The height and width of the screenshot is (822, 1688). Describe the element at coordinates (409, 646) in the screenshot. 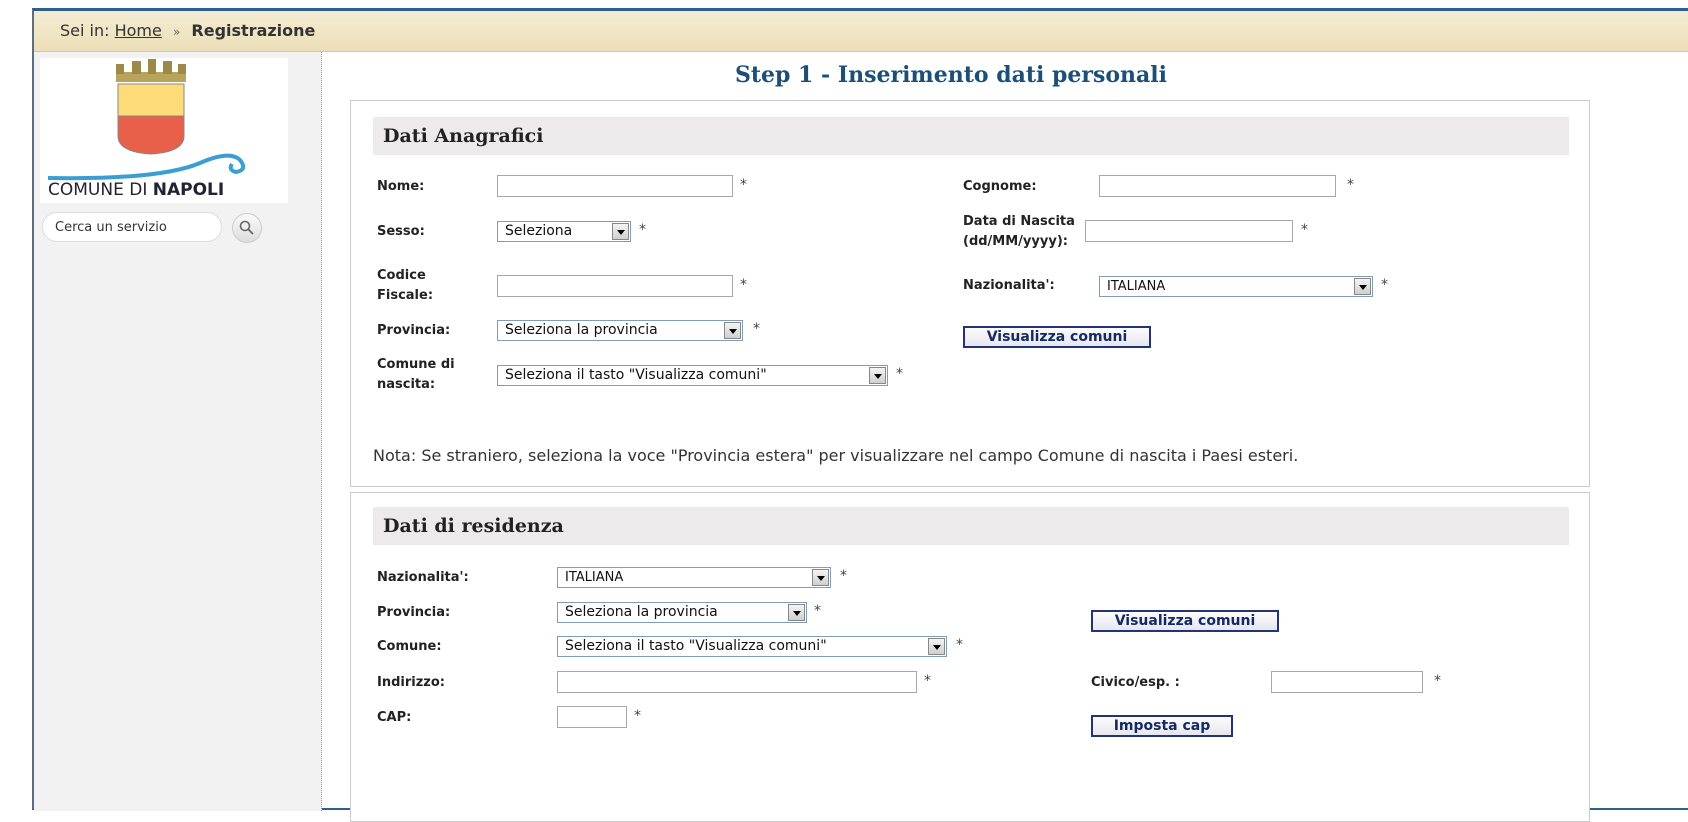

I see `residenza-comune-label: Comune:` at that location.